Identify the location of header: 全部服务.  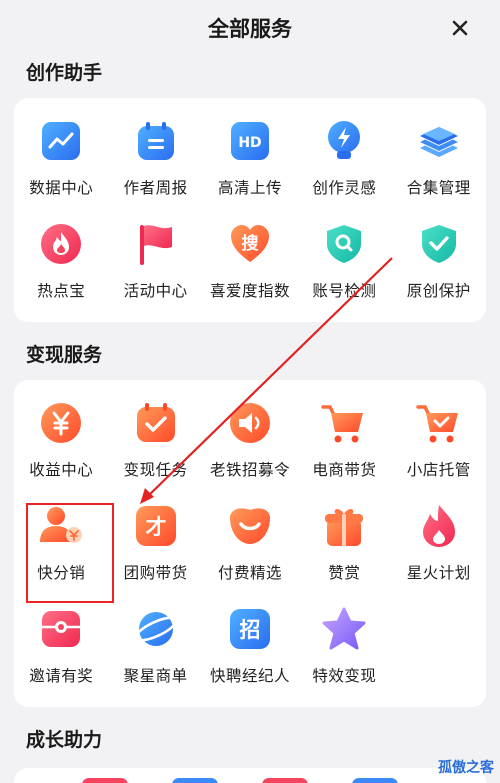
(250, 28).